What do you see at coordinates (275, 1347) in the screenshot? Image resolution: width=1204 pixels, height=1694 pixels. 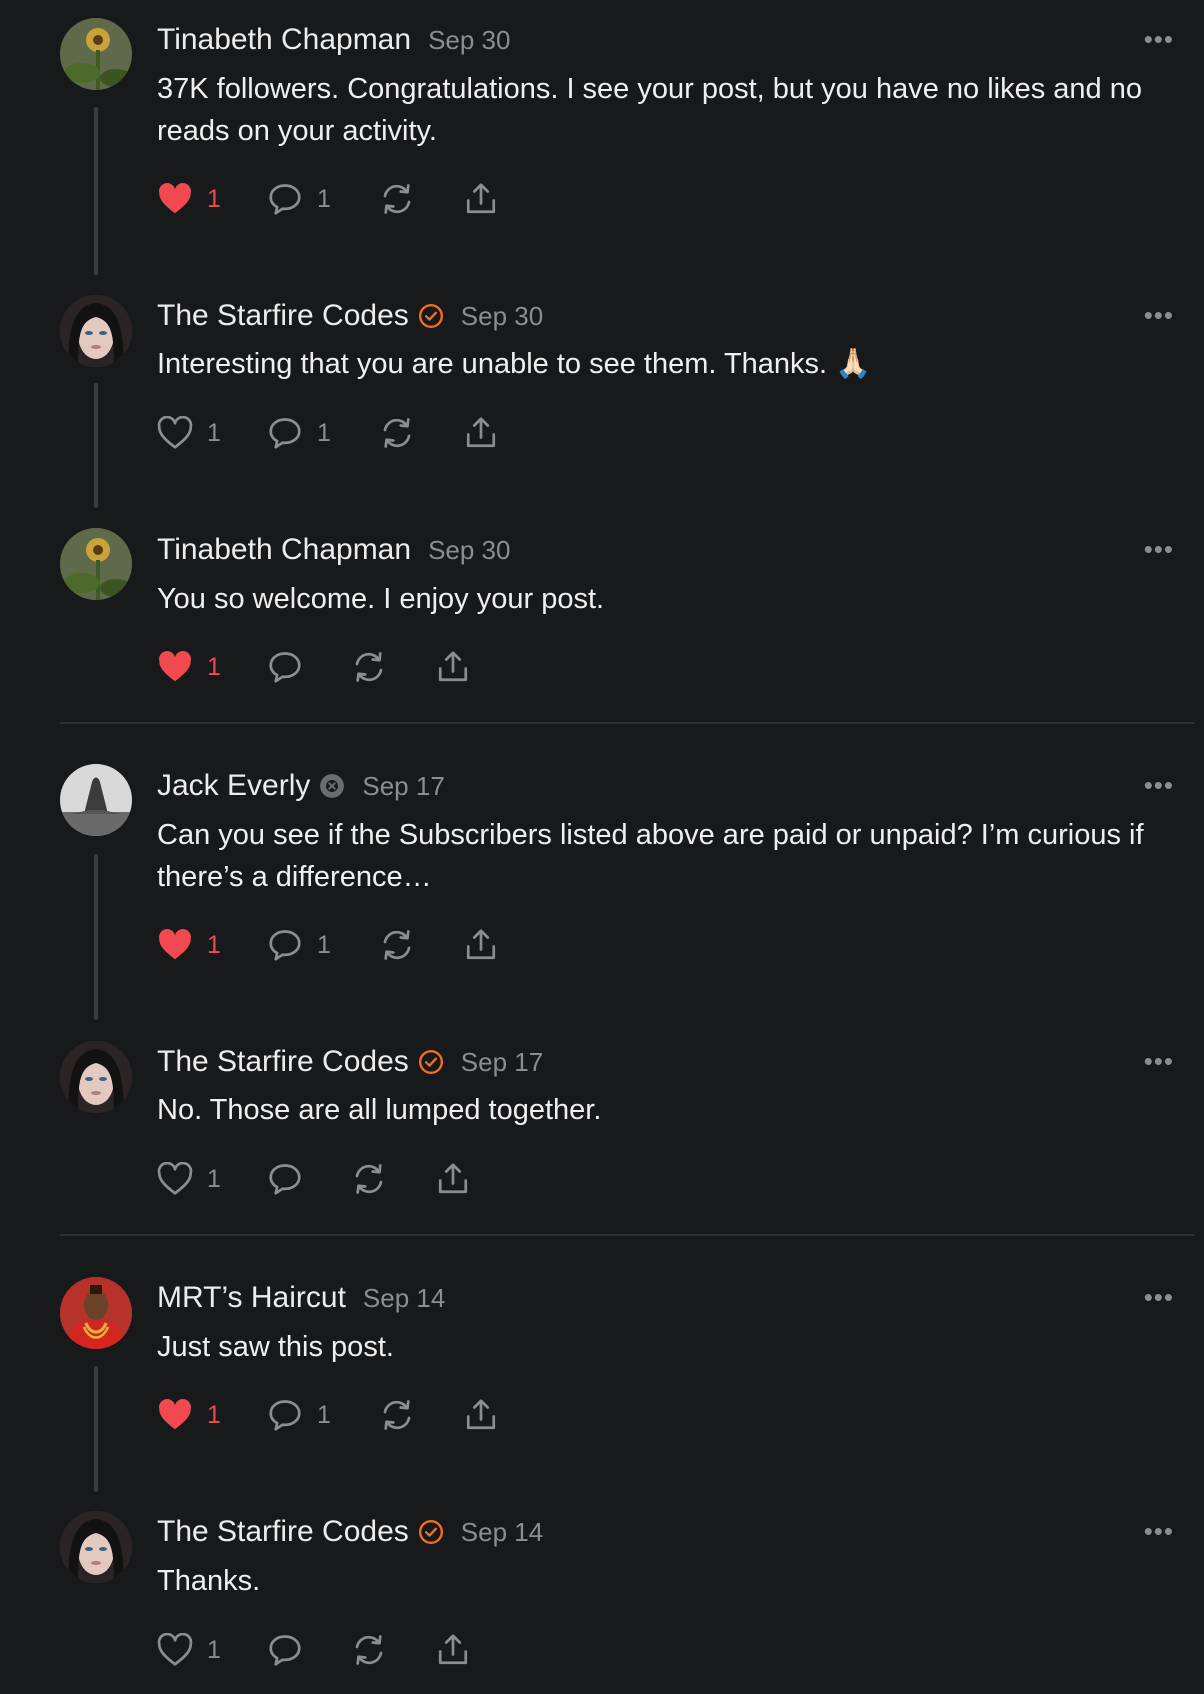 I see `comment-text: Just saw this post.` at bounding box center [275, 1347].